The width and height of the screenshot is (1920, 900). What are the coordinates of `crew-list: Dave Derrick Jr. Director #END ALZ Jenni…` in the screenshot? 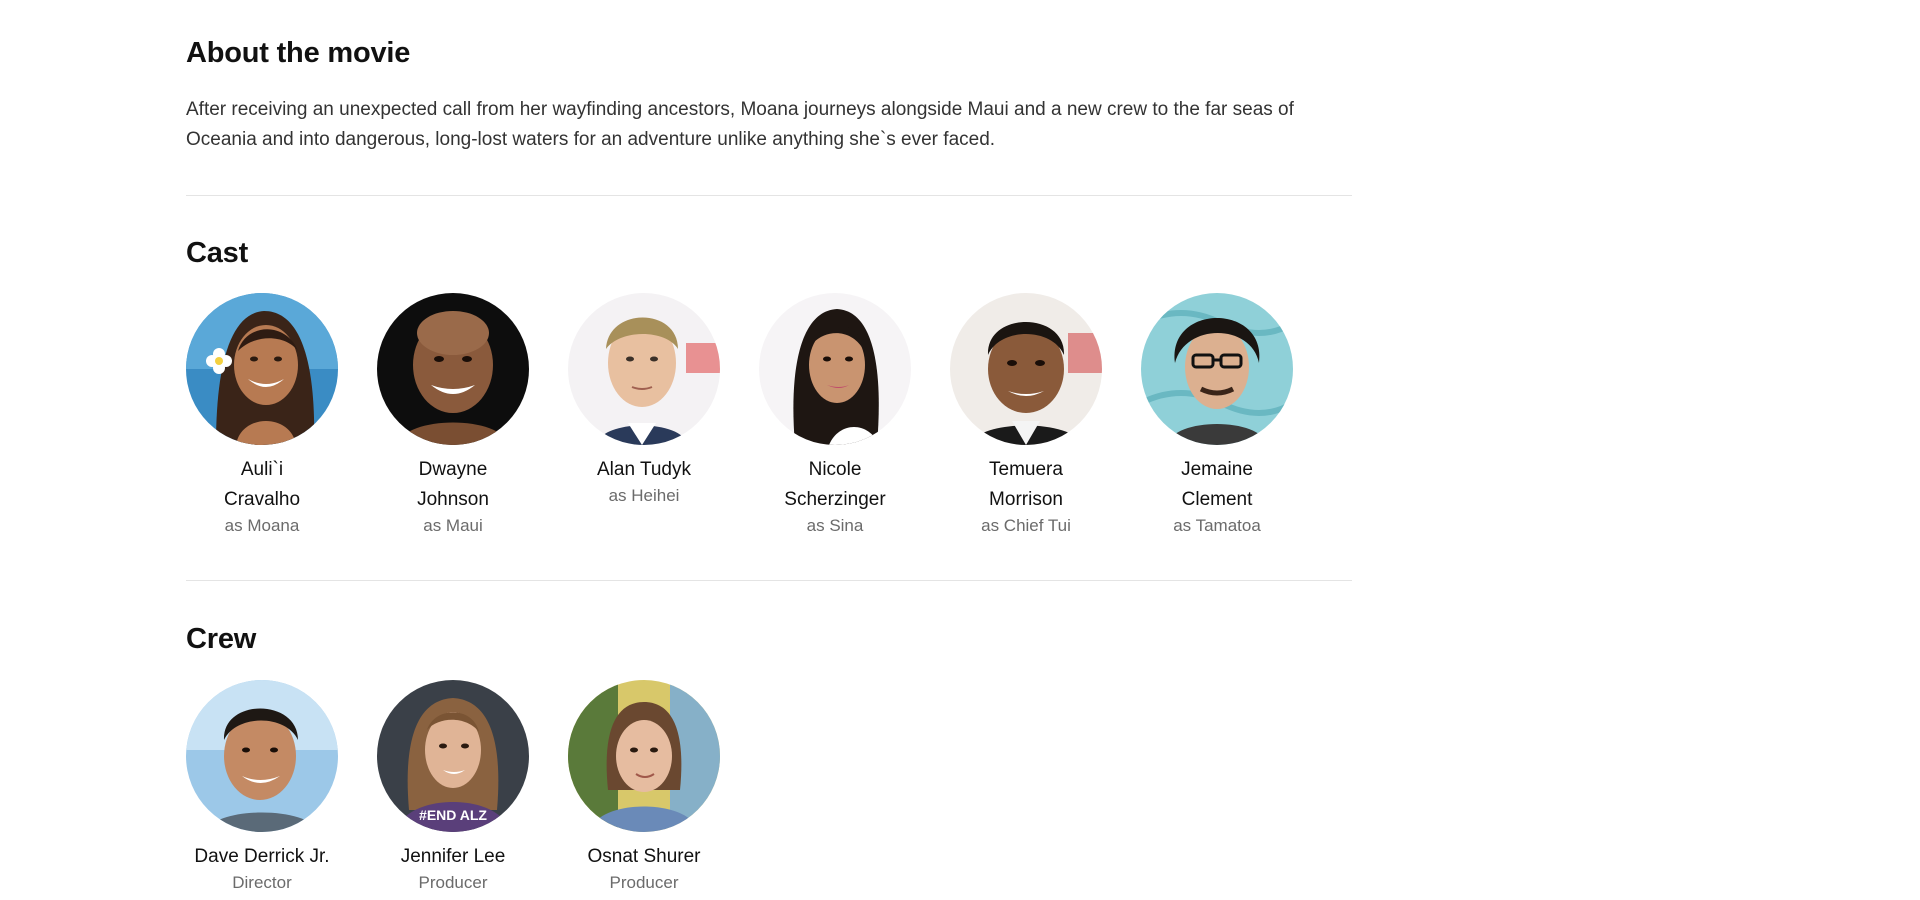 It's located at (472, 787).